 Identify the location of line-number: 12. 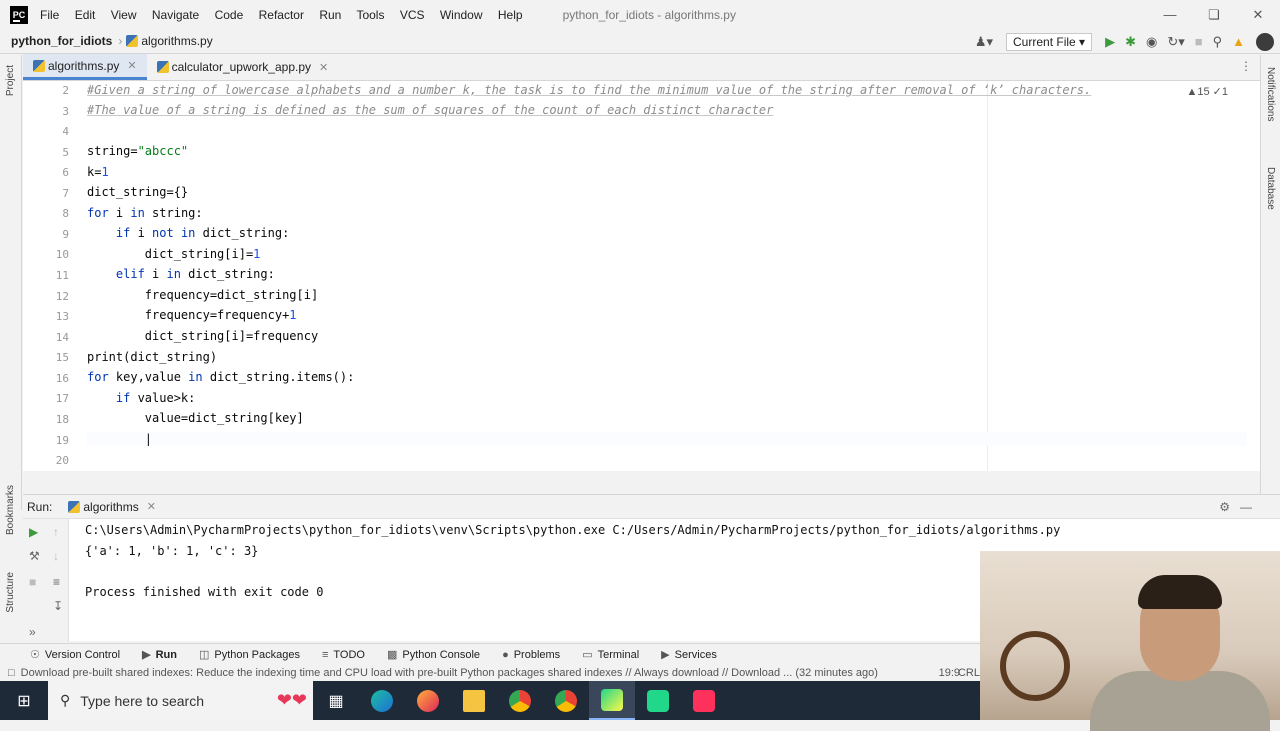
(62, 296).